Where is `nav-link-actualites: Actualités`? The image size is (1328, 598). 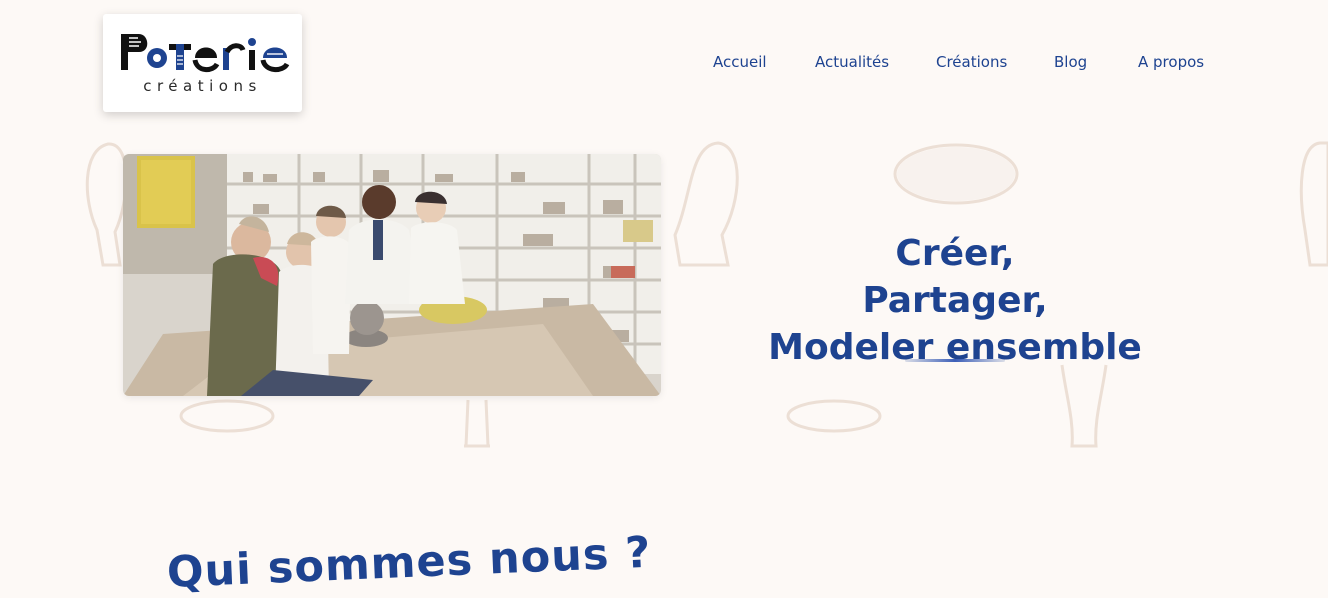 nav-link-actualites: Actualités is located at coordinates (852, 62).